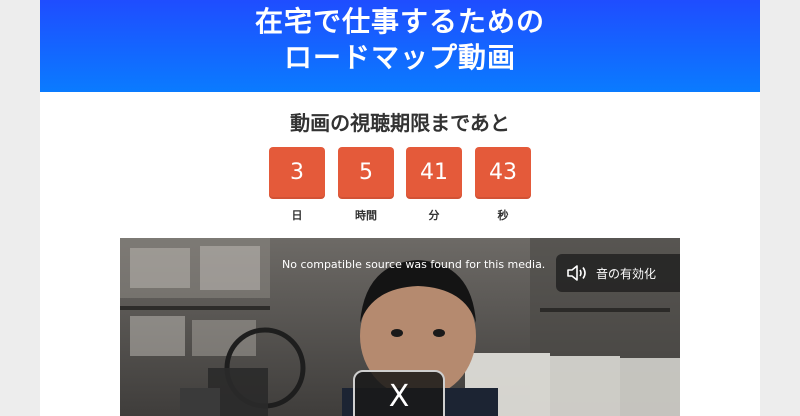  What do you see at coordinates (399, 57) in the screenshot?
I see `hero-title-line2: ロードマップ動画` at bounding box center [399, 57].